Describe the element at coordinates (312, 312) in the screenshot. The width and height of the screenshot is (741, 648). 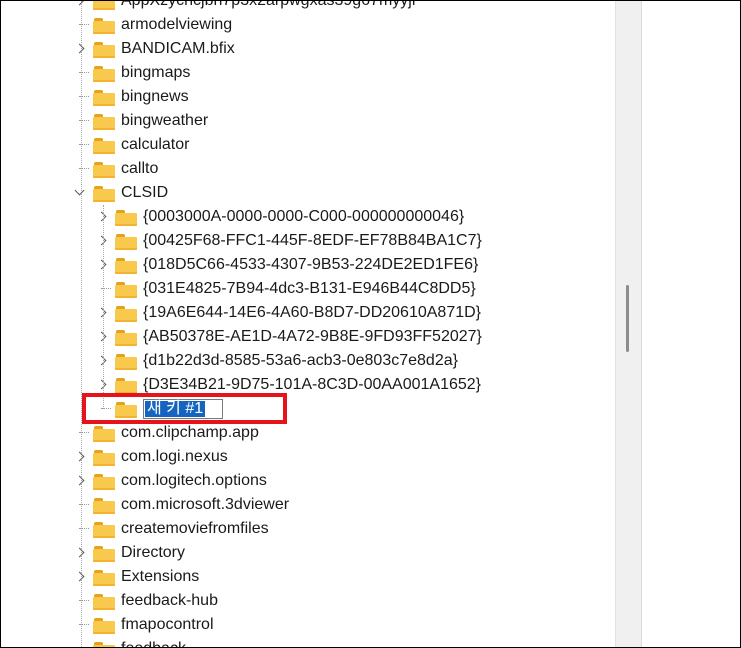
I see `tree-item-label: {19A6E644-14E6-4A60-B8D7-DD20610A871D}` at that location.